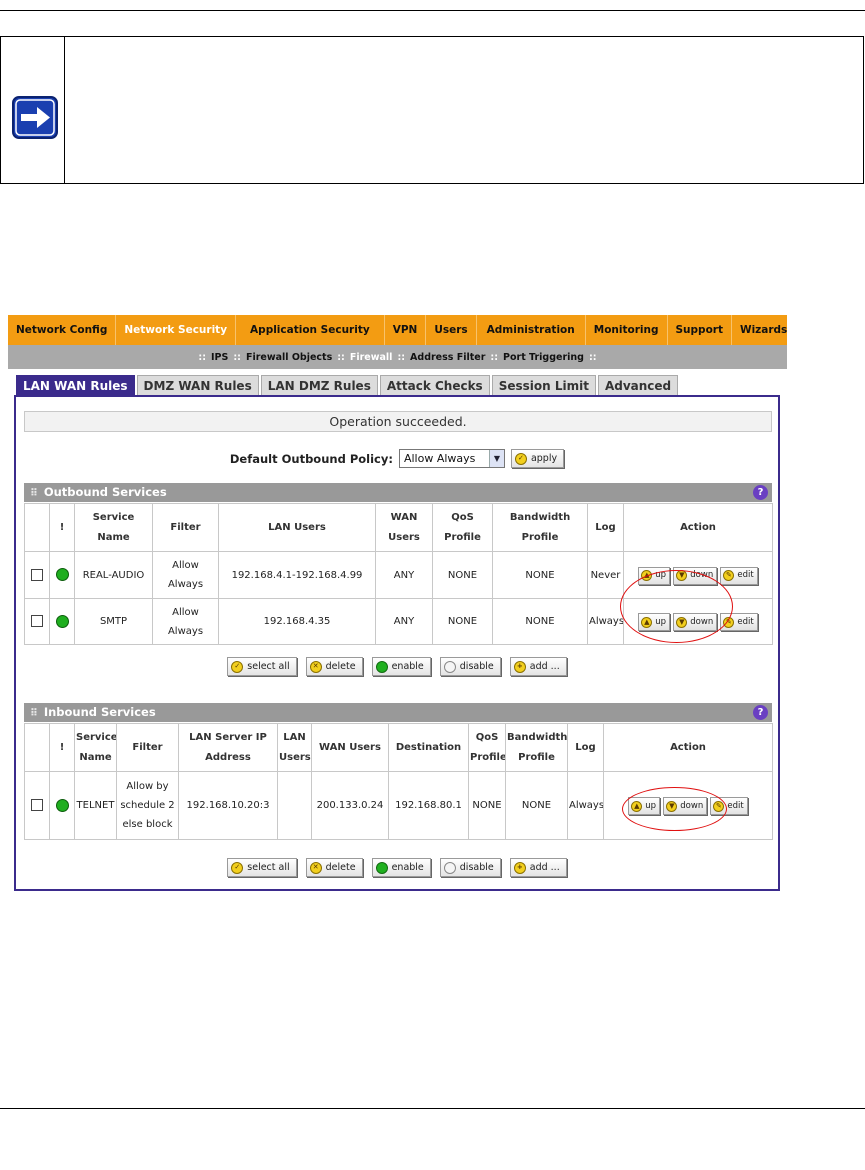 This screenshot has height=1170, width=865. Describe the element at coordinates (185, 575) in the screenshot. I see `filter-cell: Allow Always` at that location.